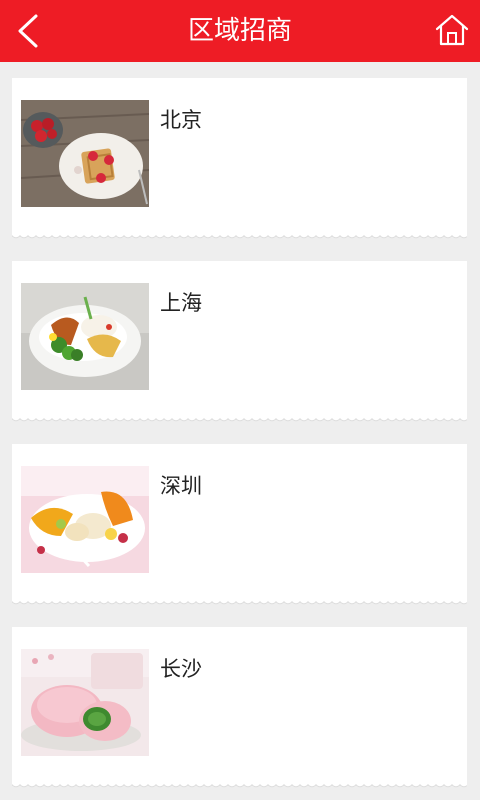  I want to click on home-button, so click(452, 30).